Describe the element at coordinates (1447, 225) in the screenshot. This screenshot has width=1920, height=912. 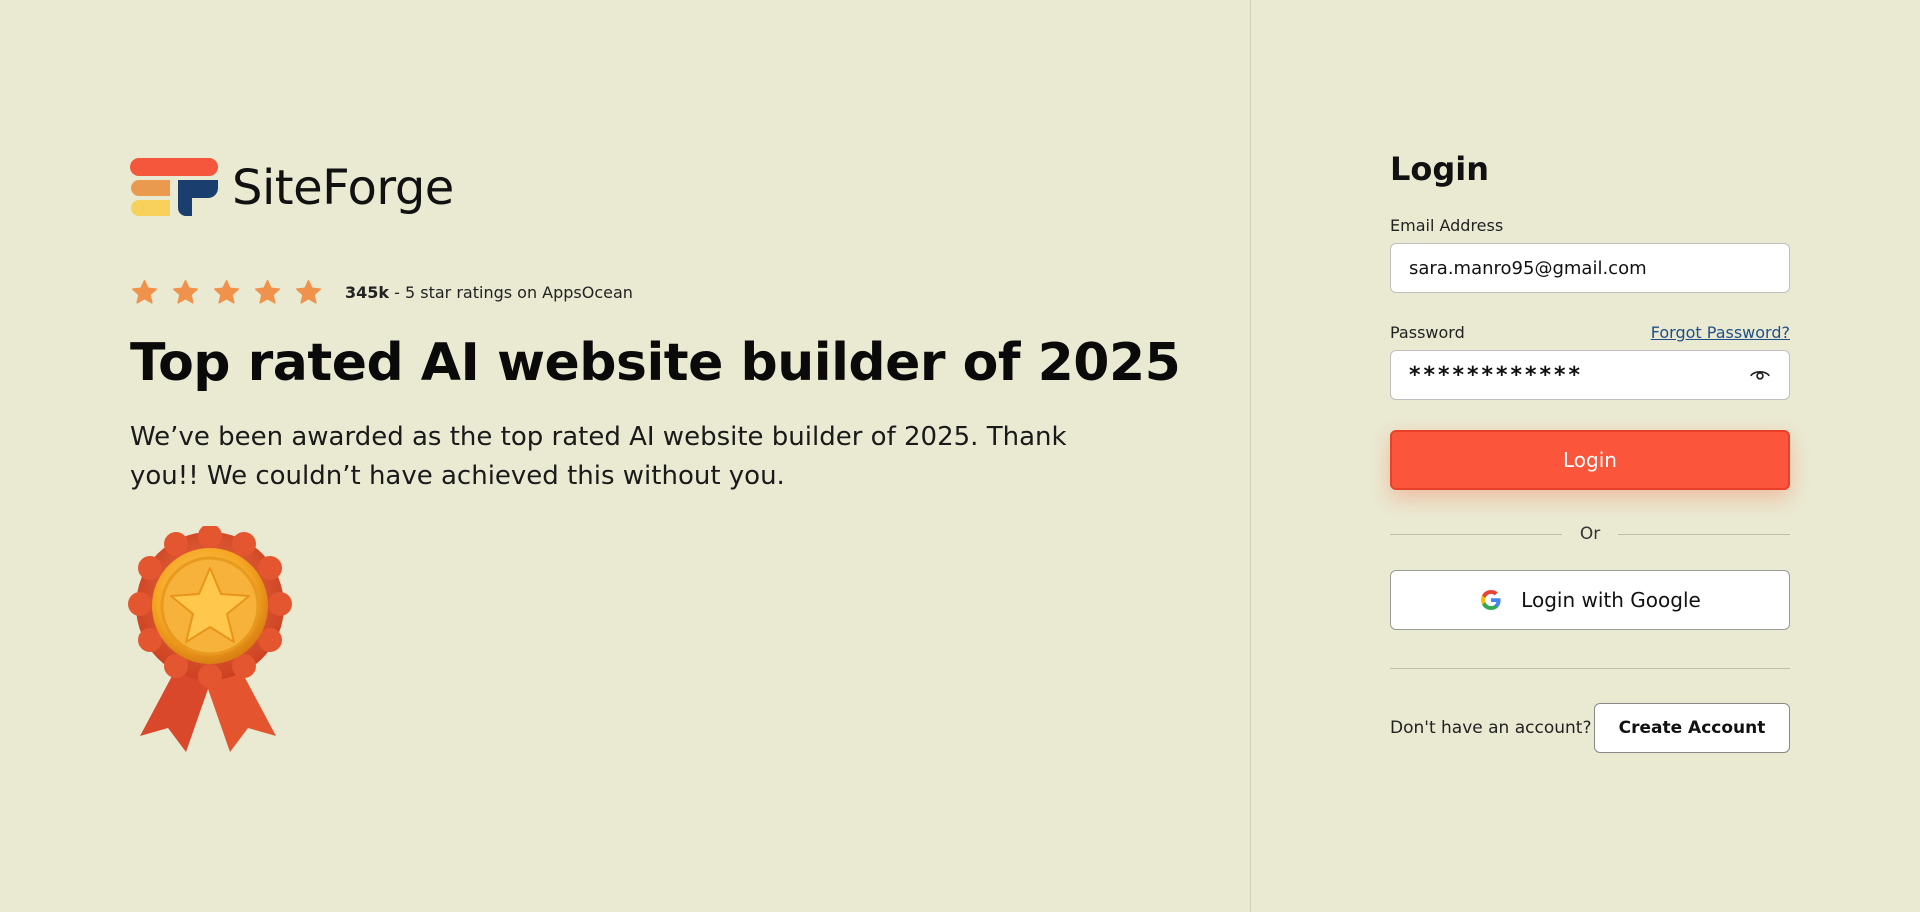
I see `email-label: Email Address` at that location.